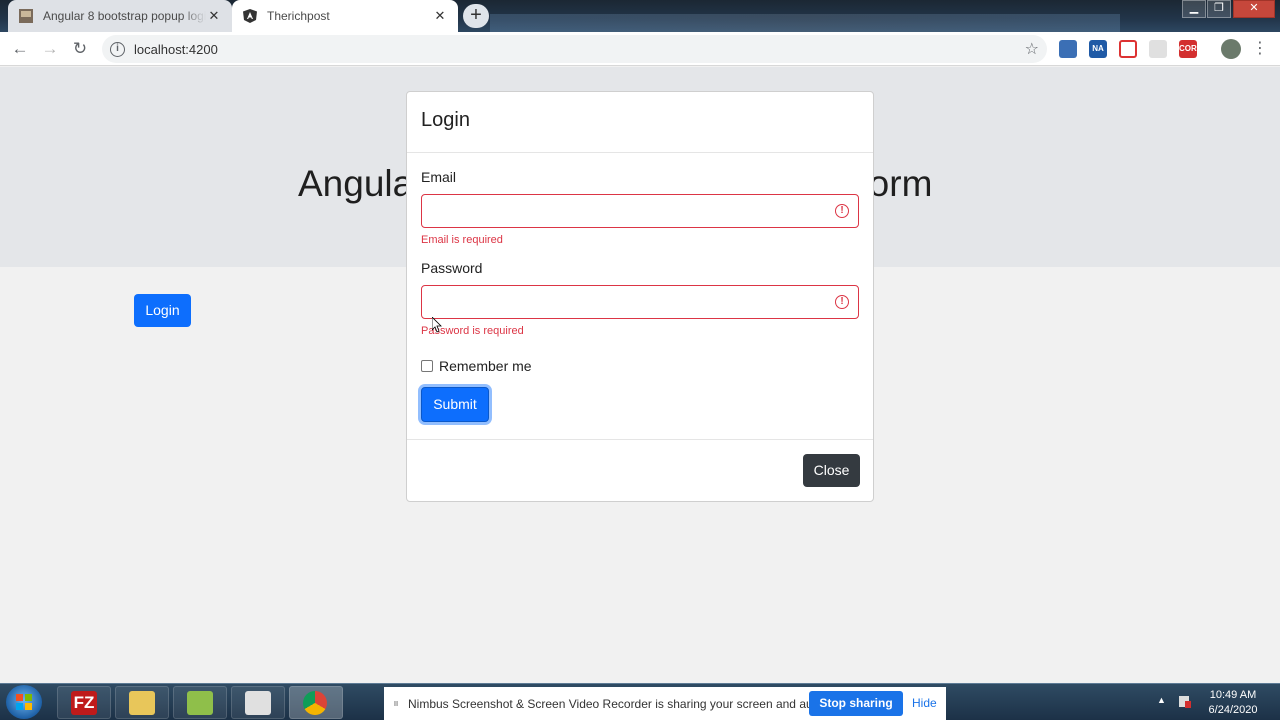 This screenshot has height=720, width=1280. Describe the element at coordinates (1068, 49) in the screenshot. I see `extension-user-icon` at that location.